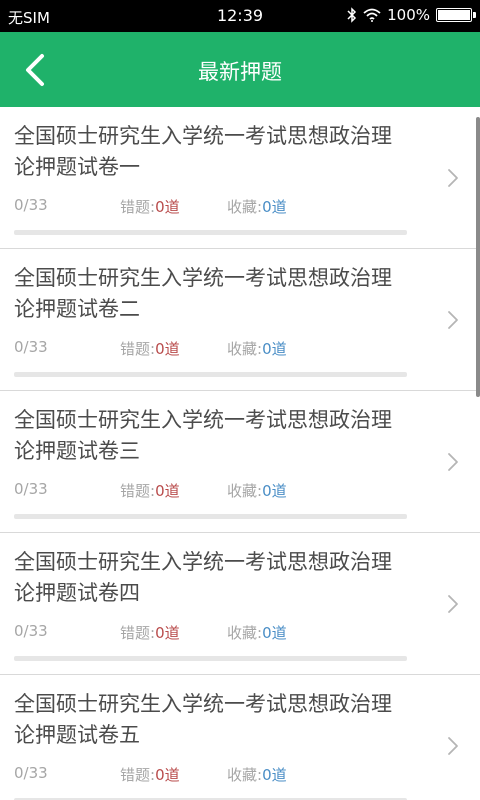 The image size is (480, 800). What do you see at coordinates (203, 435) in the screenshot?
I see `paper-title: 全国硕士研究生入学统一考试思想政治理论押题试卷三` at bounding box center [203, 435].